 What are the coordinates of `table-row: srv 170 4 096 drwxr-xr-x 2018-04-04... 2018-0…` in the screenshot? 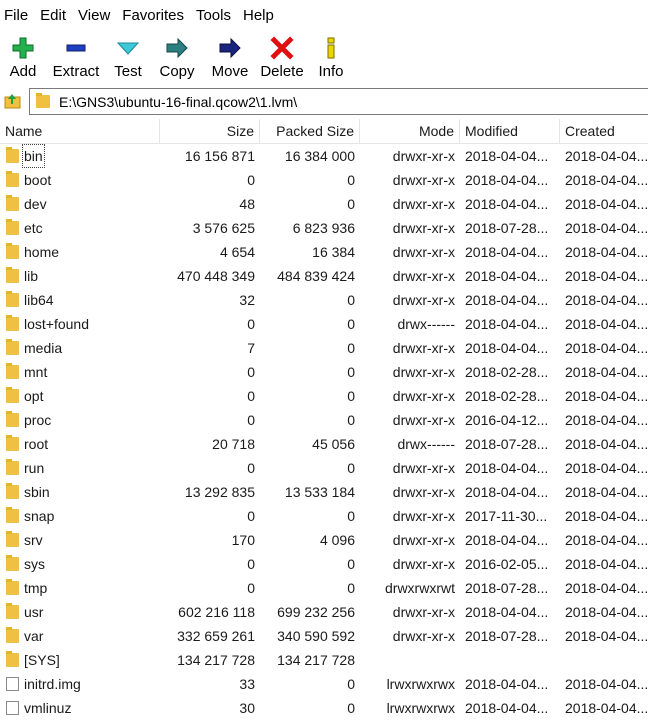 It's located at (324, 540).